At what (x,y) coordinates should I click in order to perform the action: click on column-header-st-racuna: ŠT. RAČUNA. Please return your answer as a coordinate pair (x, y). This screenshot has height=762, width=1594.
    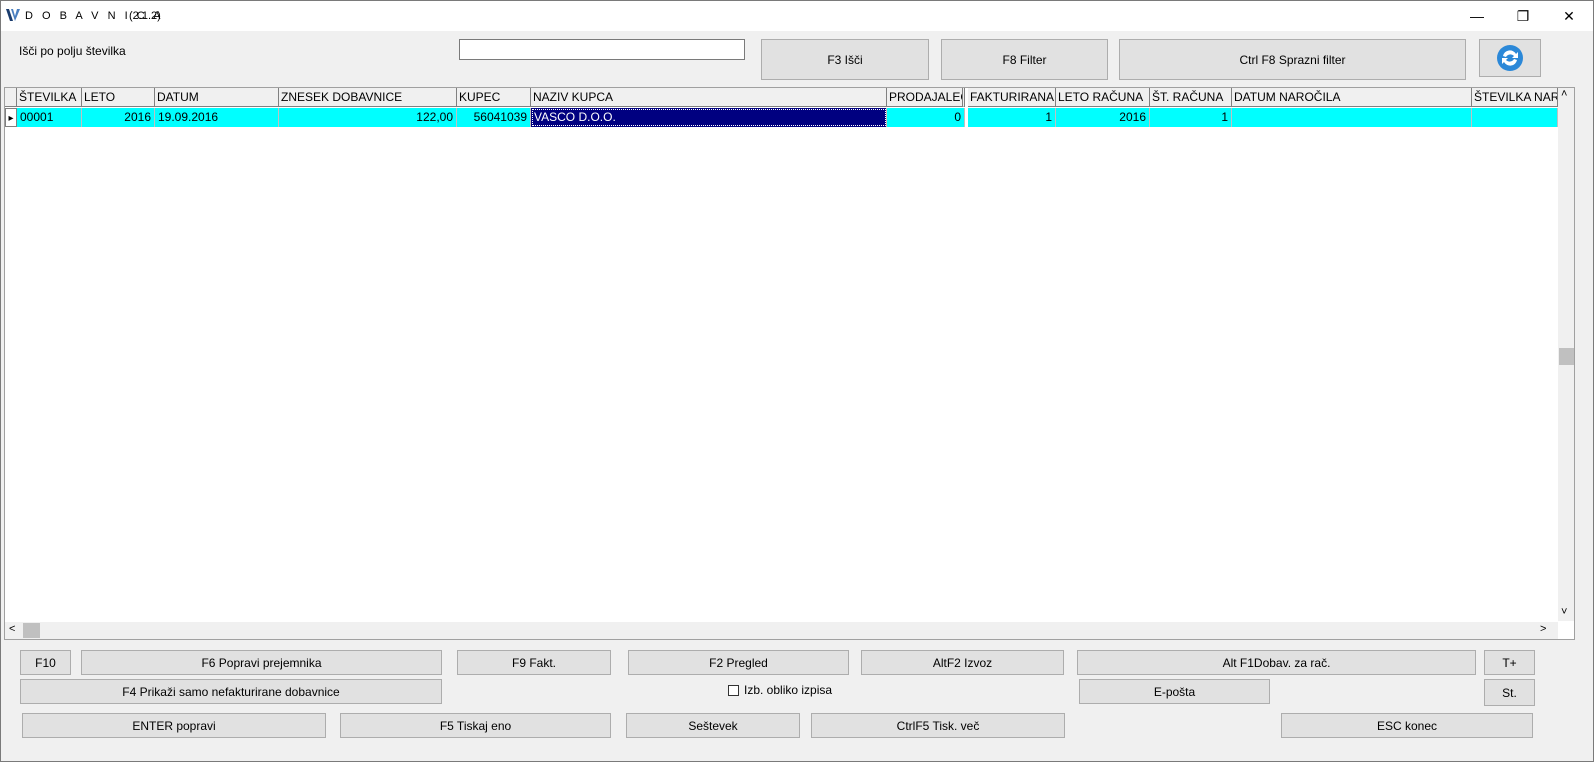
    Looking at the image, I should click on (1191, 97).